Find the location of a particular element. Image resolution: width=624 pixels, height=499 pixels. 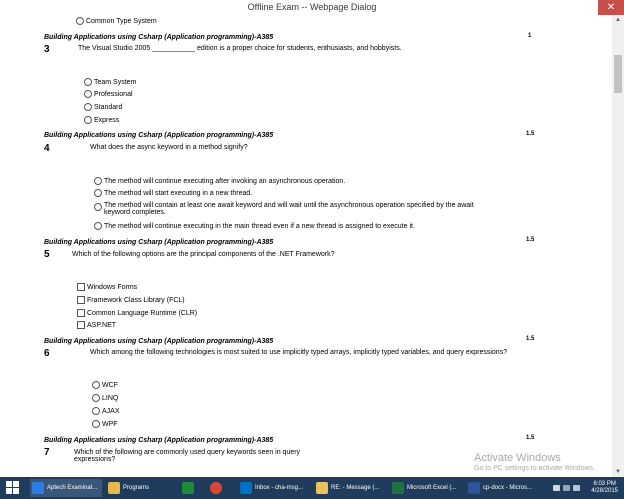

option-common-type-system: Common Type System is located at coordinates (116, 21).